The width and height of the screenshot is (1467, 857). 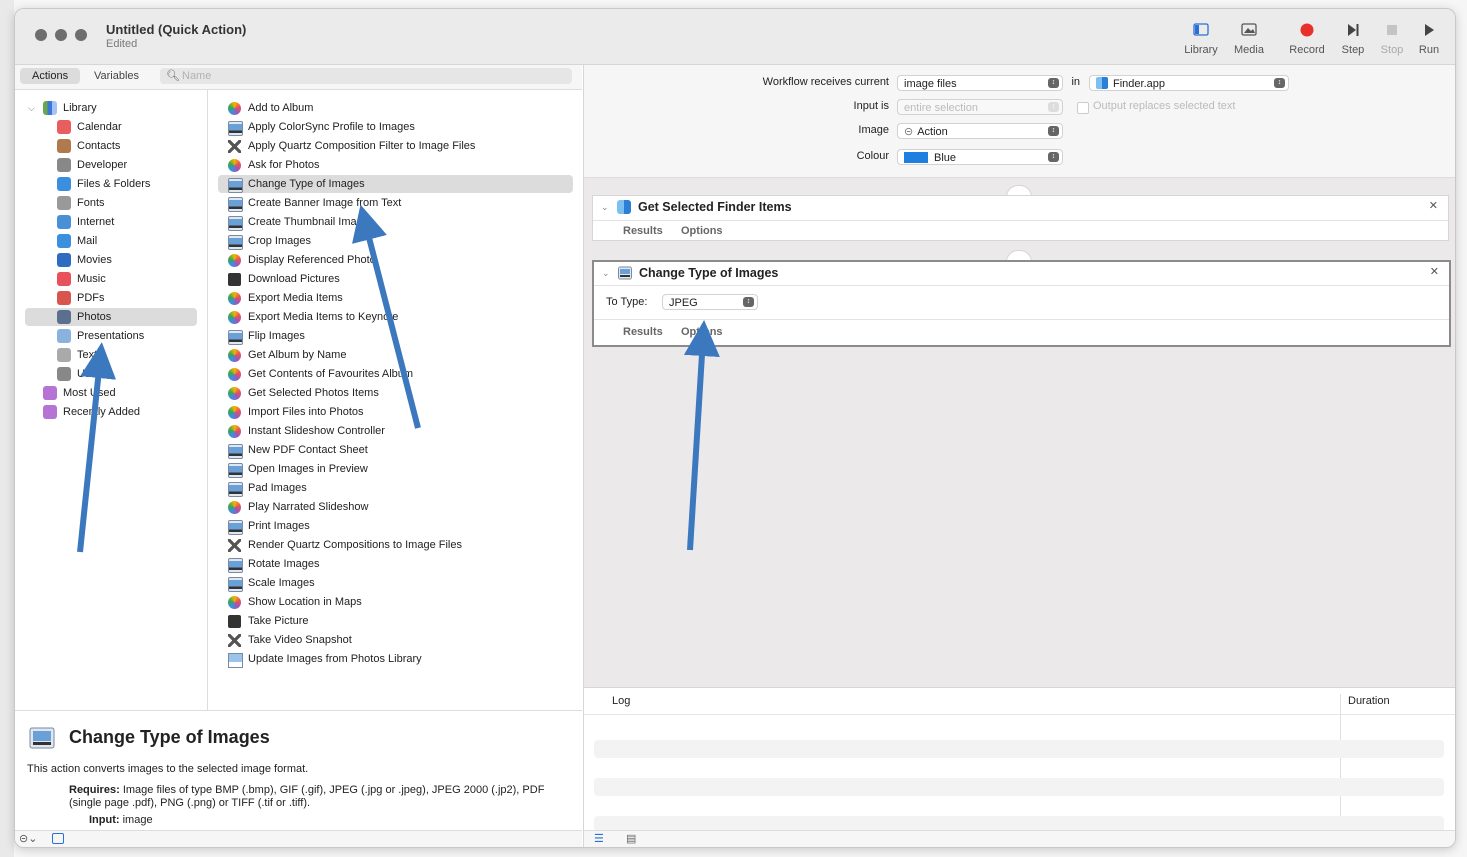 I want to click on action-item: Flip Images, so click(x=395, y=336).